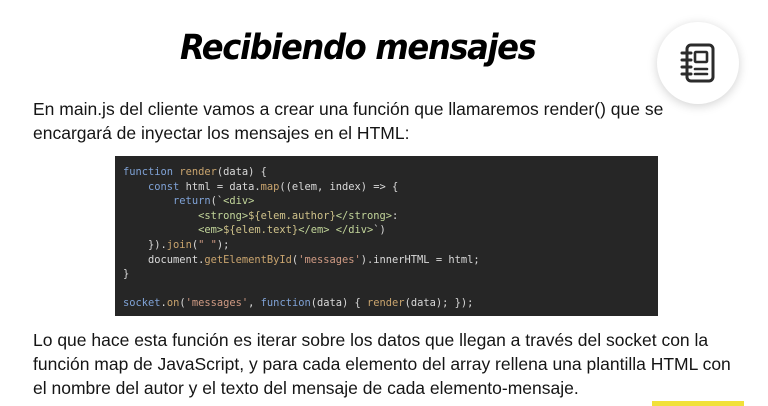 This screenshot has height=406, width=768. I want to click on code-line: <em>${elem.text}</em> </div>`), so click(292, 230).